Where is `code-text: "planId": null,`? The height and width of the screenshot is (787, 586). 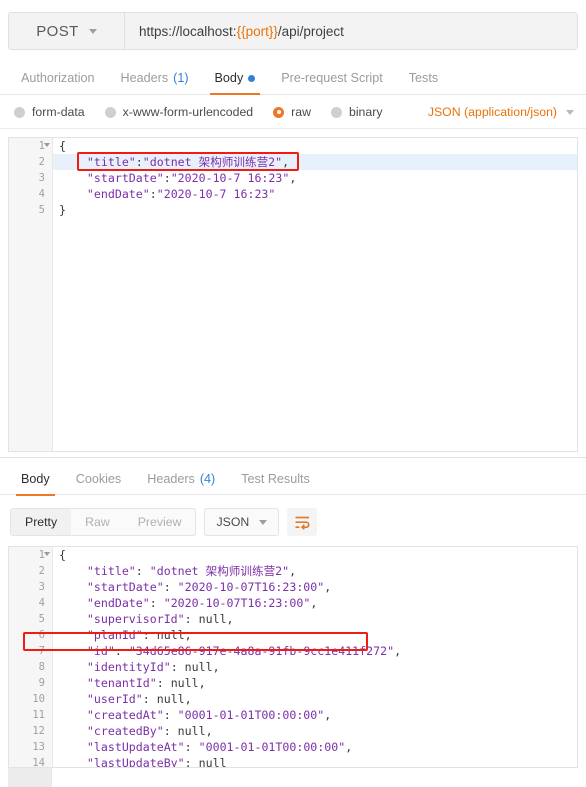
code-text: "planId": null, is located at coordinates (139, 635).